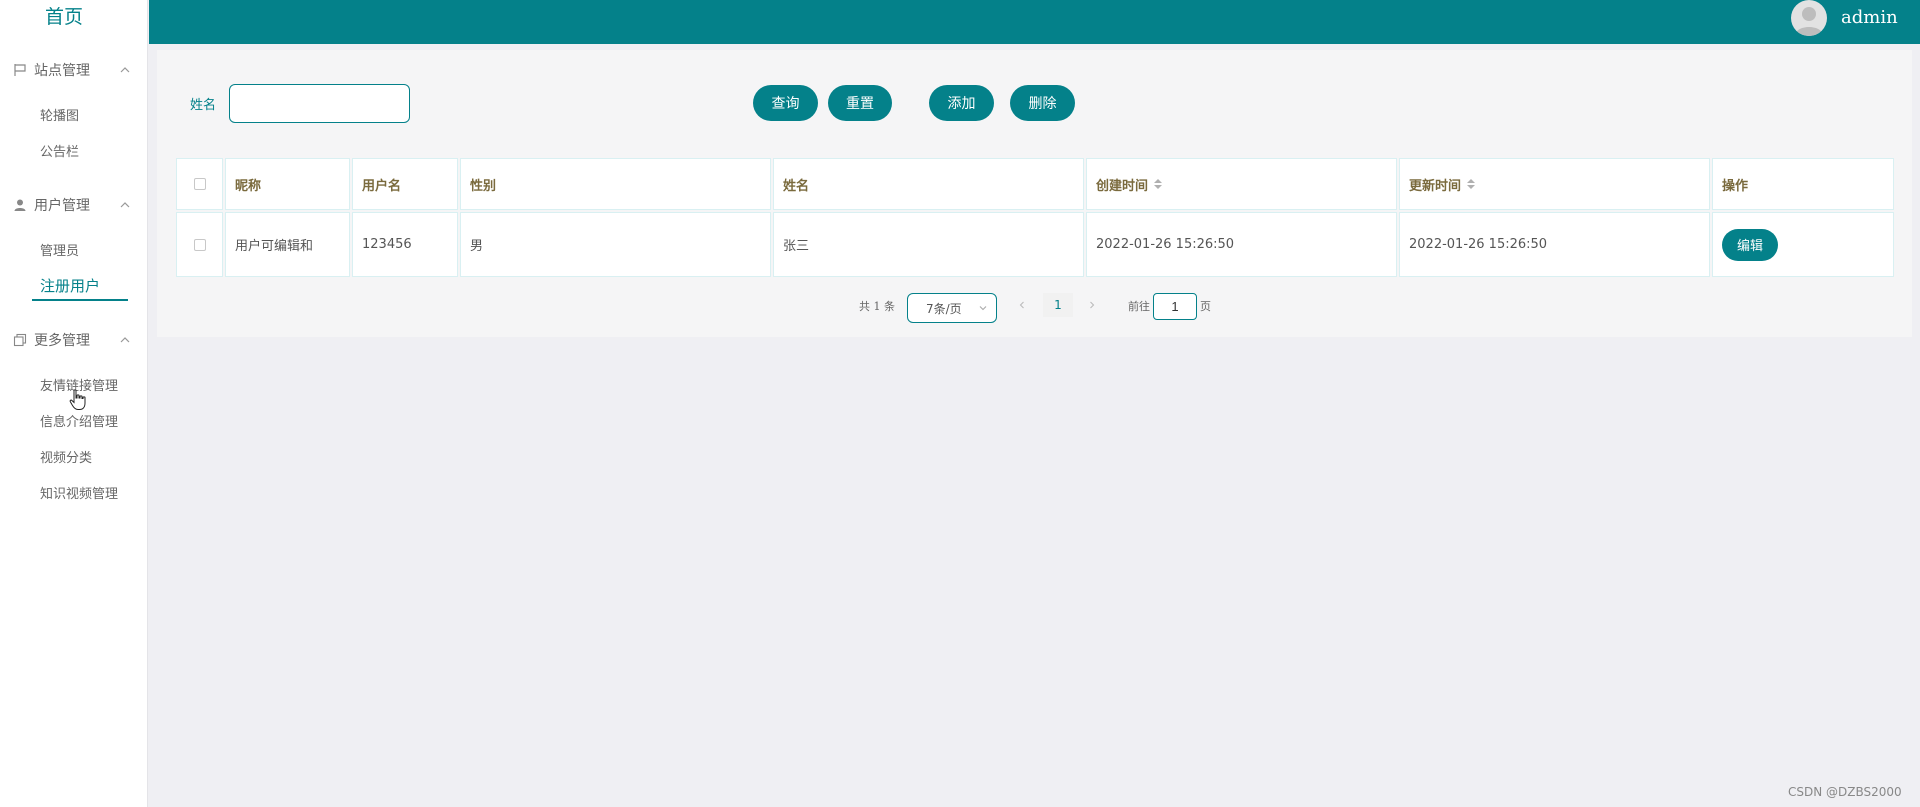  What do you see at coordinates (20, 340) in the screenshot?
I see `copy-icon` at bounding box center [20, 340].